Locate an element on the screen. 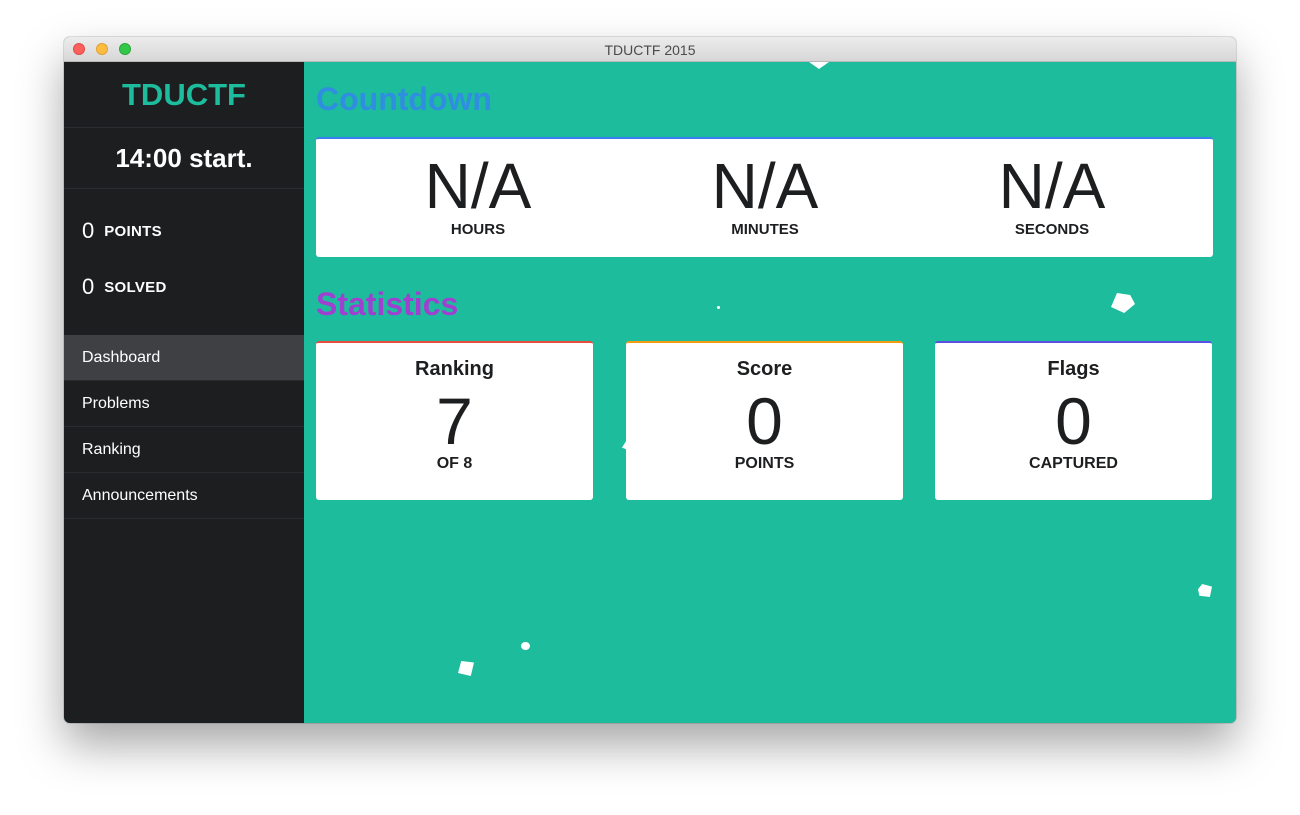 The height and width of the screenshot is (815, 1300). sidebar-nav: Dashboard Problems Ranking Announcements is located at coordinates (184, 427).